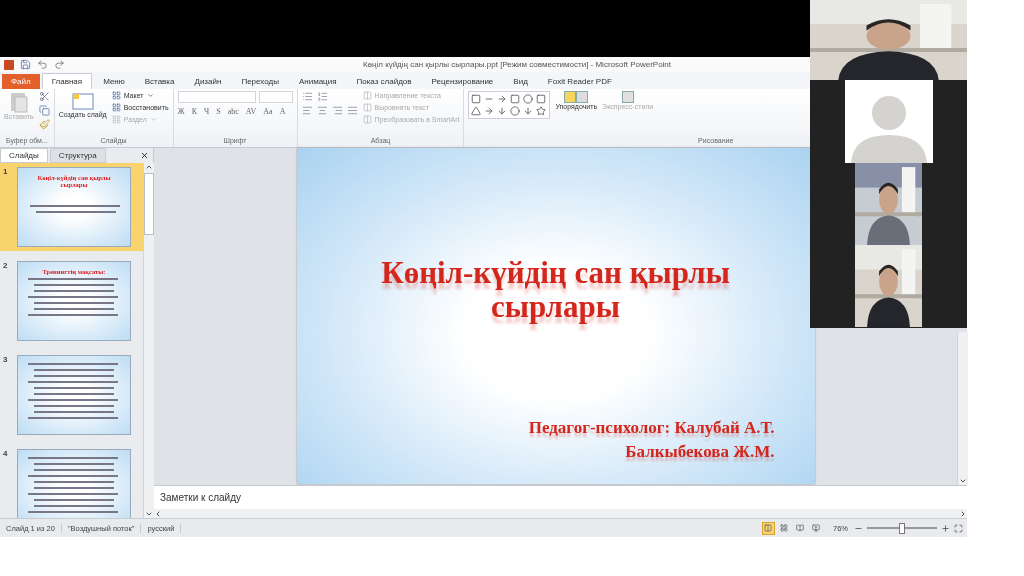 The height and width of the screenshot is (576, 1024). Describe the element at coordinates (282, 111) in the screenshot. I see `font-button: A` at that location.